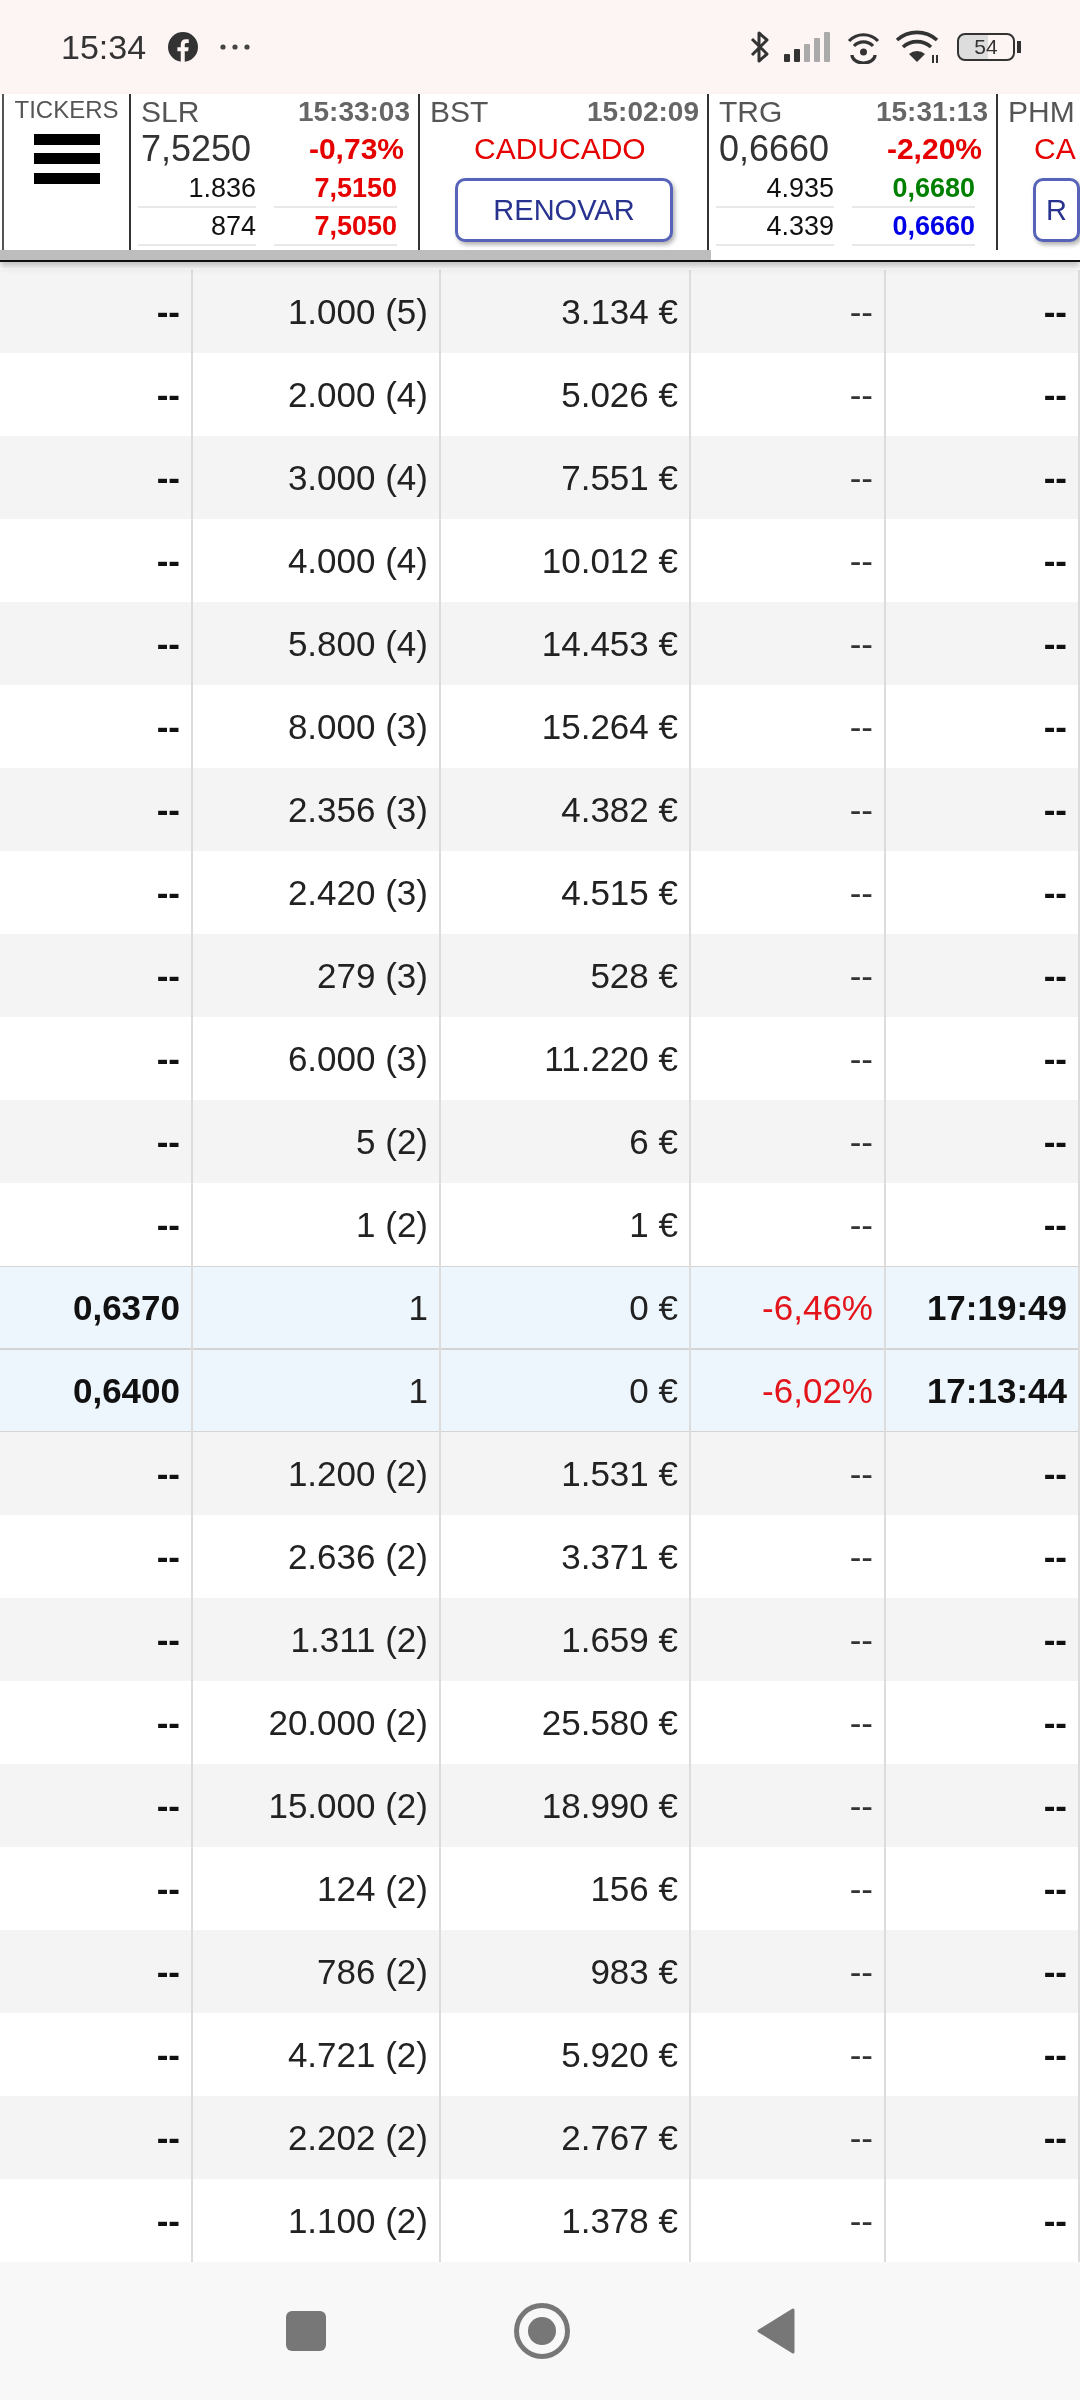  What do you see at coordinates (66, 110) in the screenshot?
I see `tickers-label: TICKERS` at bounding box center [66, 110].